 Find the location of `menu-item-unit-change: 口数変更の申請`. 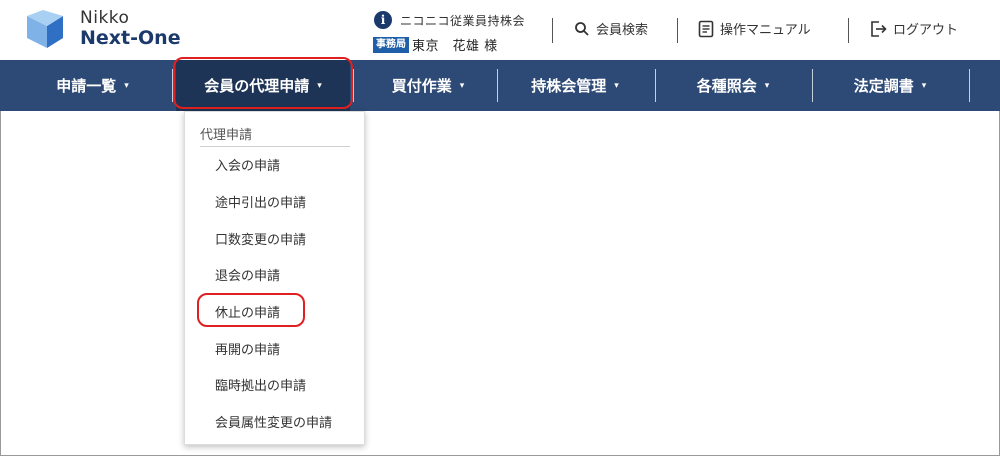

menu-item-unit-change: 口数変更の申請 is located at coordinates (274, 238).